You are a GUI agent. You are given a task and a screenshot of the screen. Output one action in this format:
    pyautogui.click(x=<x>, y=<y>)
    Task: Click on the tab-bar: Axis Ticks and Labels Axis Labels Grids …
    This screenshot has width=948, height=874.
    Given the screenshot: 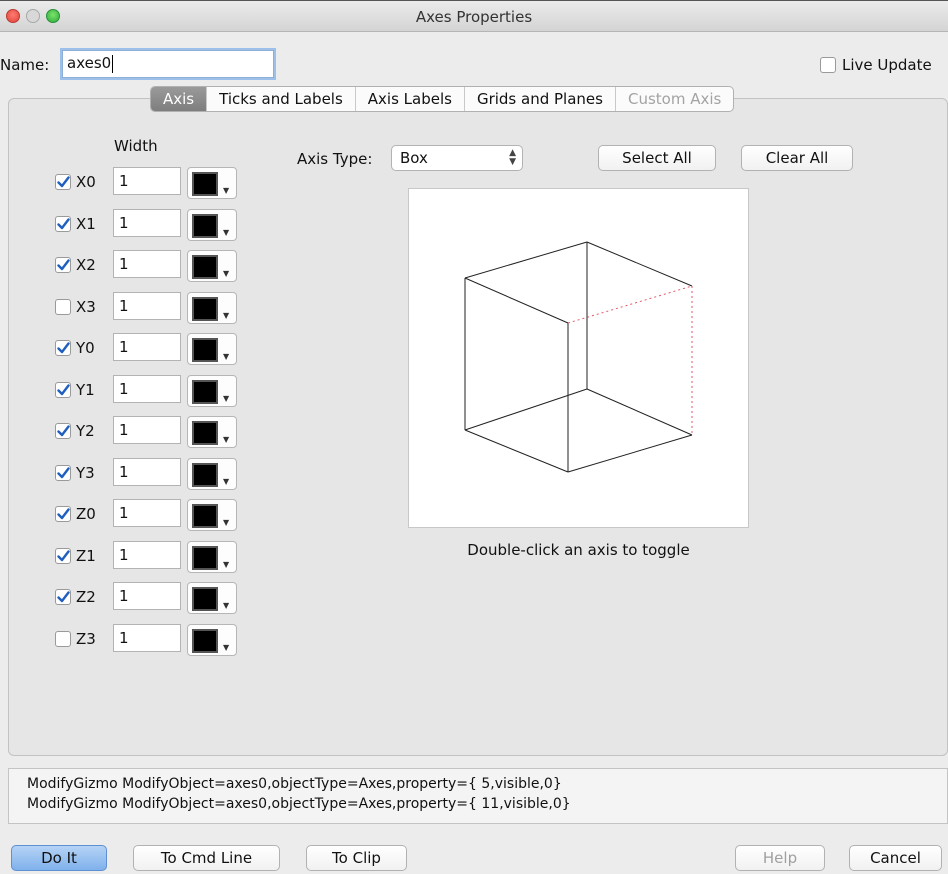 What is the action you would take?
    pyautogui.click(x=442, y=99)
    